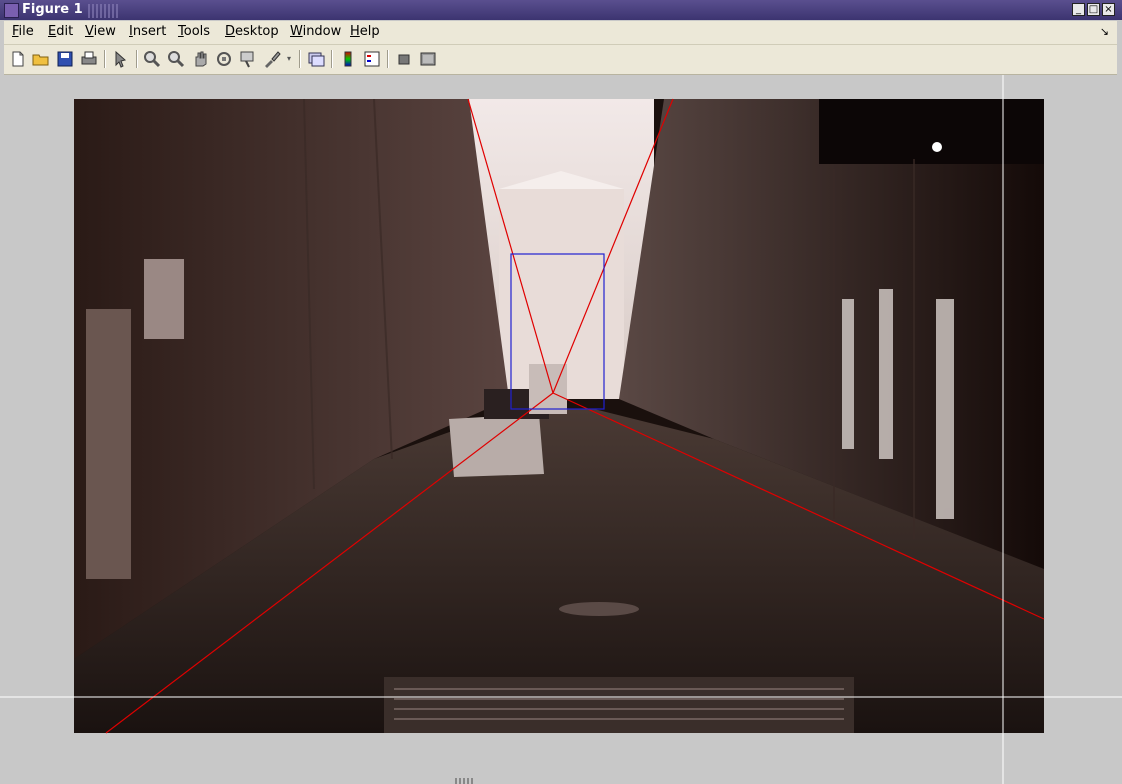 The height and width of the screenshot is (784, 1122). I want to click on vanishing-line-lower-right, so click(798, 506).